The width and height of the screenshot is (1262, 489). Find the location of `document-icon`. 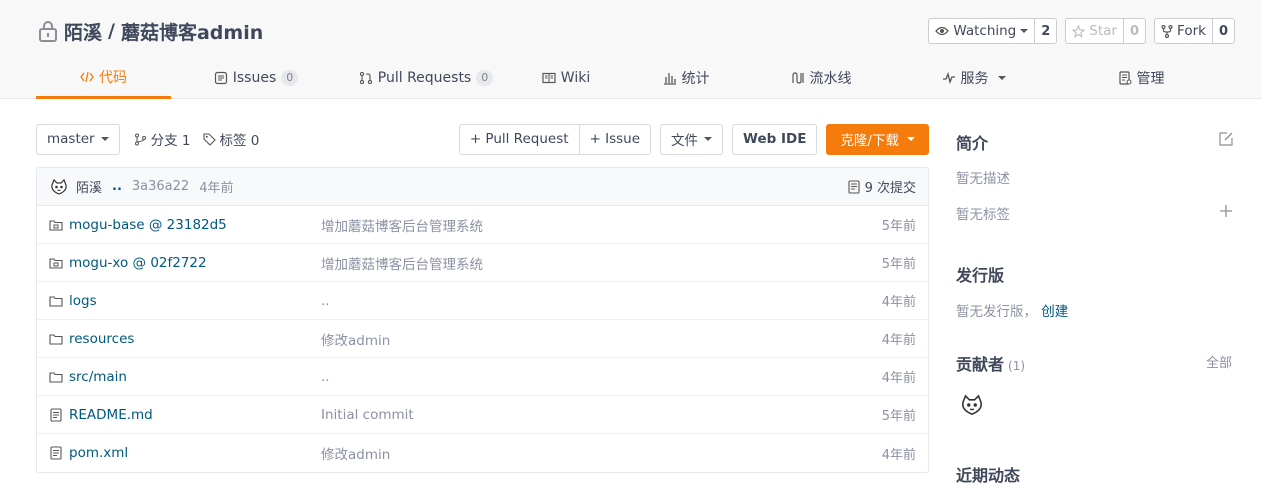

document-icon is located at coordinates (854, 186).